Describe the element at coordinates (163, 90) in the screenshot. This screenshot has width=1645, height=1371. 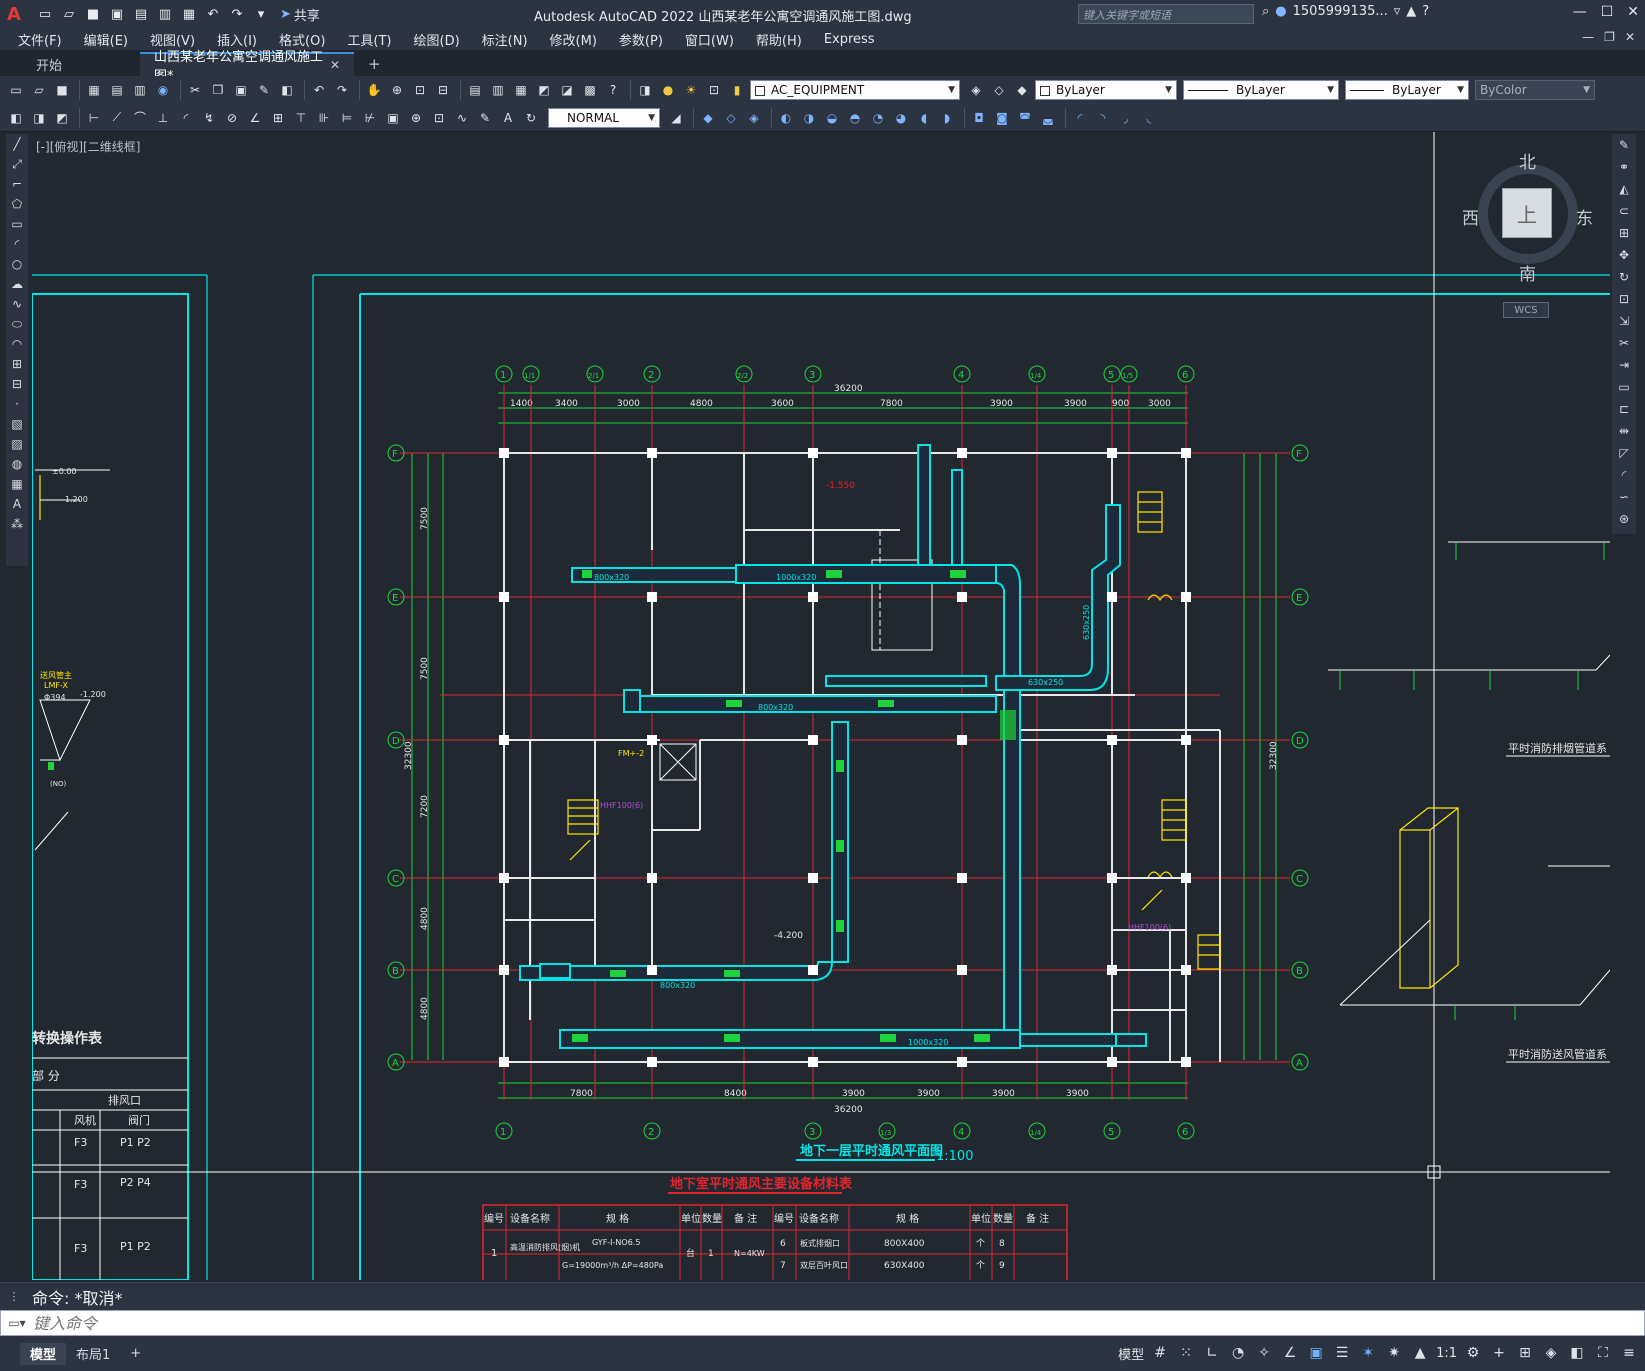
I see `3d-dwf-icon: ◉` at that location.